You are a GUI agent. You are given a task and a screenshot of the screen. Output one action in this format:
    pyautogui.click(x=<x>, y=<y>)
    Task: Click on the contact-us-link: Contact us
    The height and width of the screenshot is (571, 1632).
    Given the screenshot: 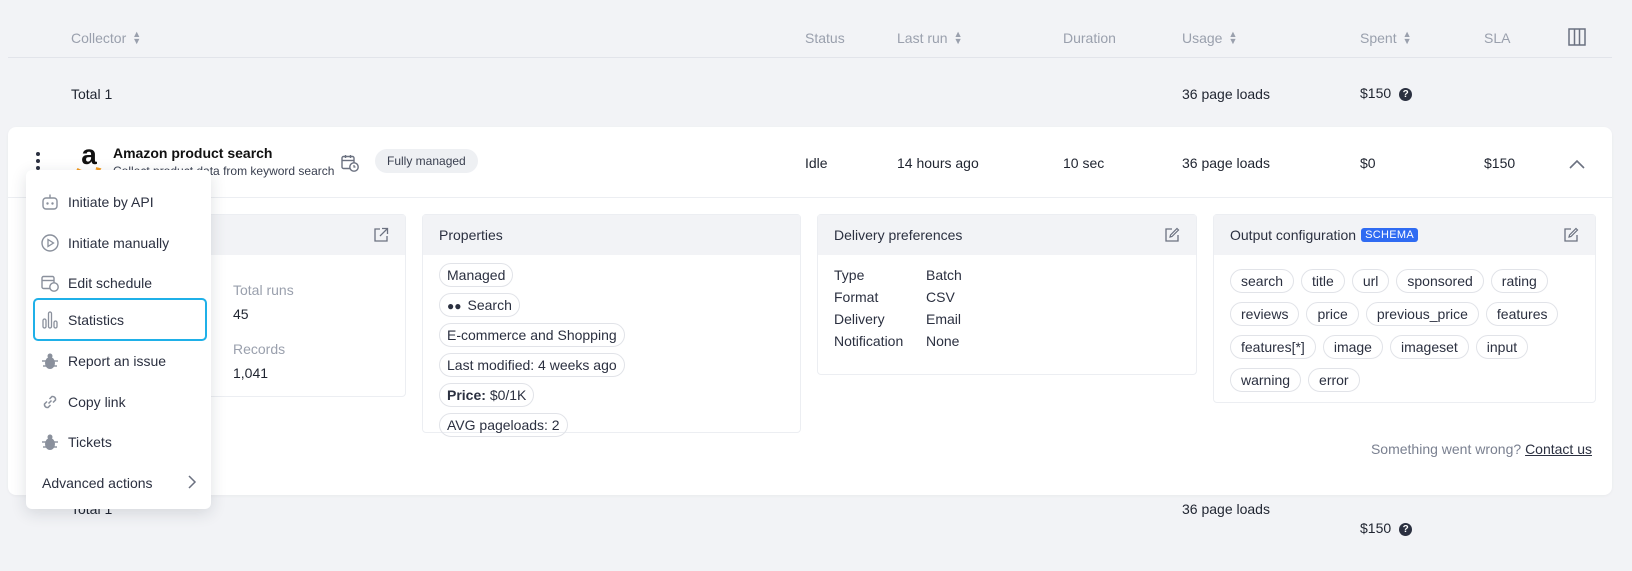 What is the action you would take?
    pyautogui.click(x=1558, y=449)
    